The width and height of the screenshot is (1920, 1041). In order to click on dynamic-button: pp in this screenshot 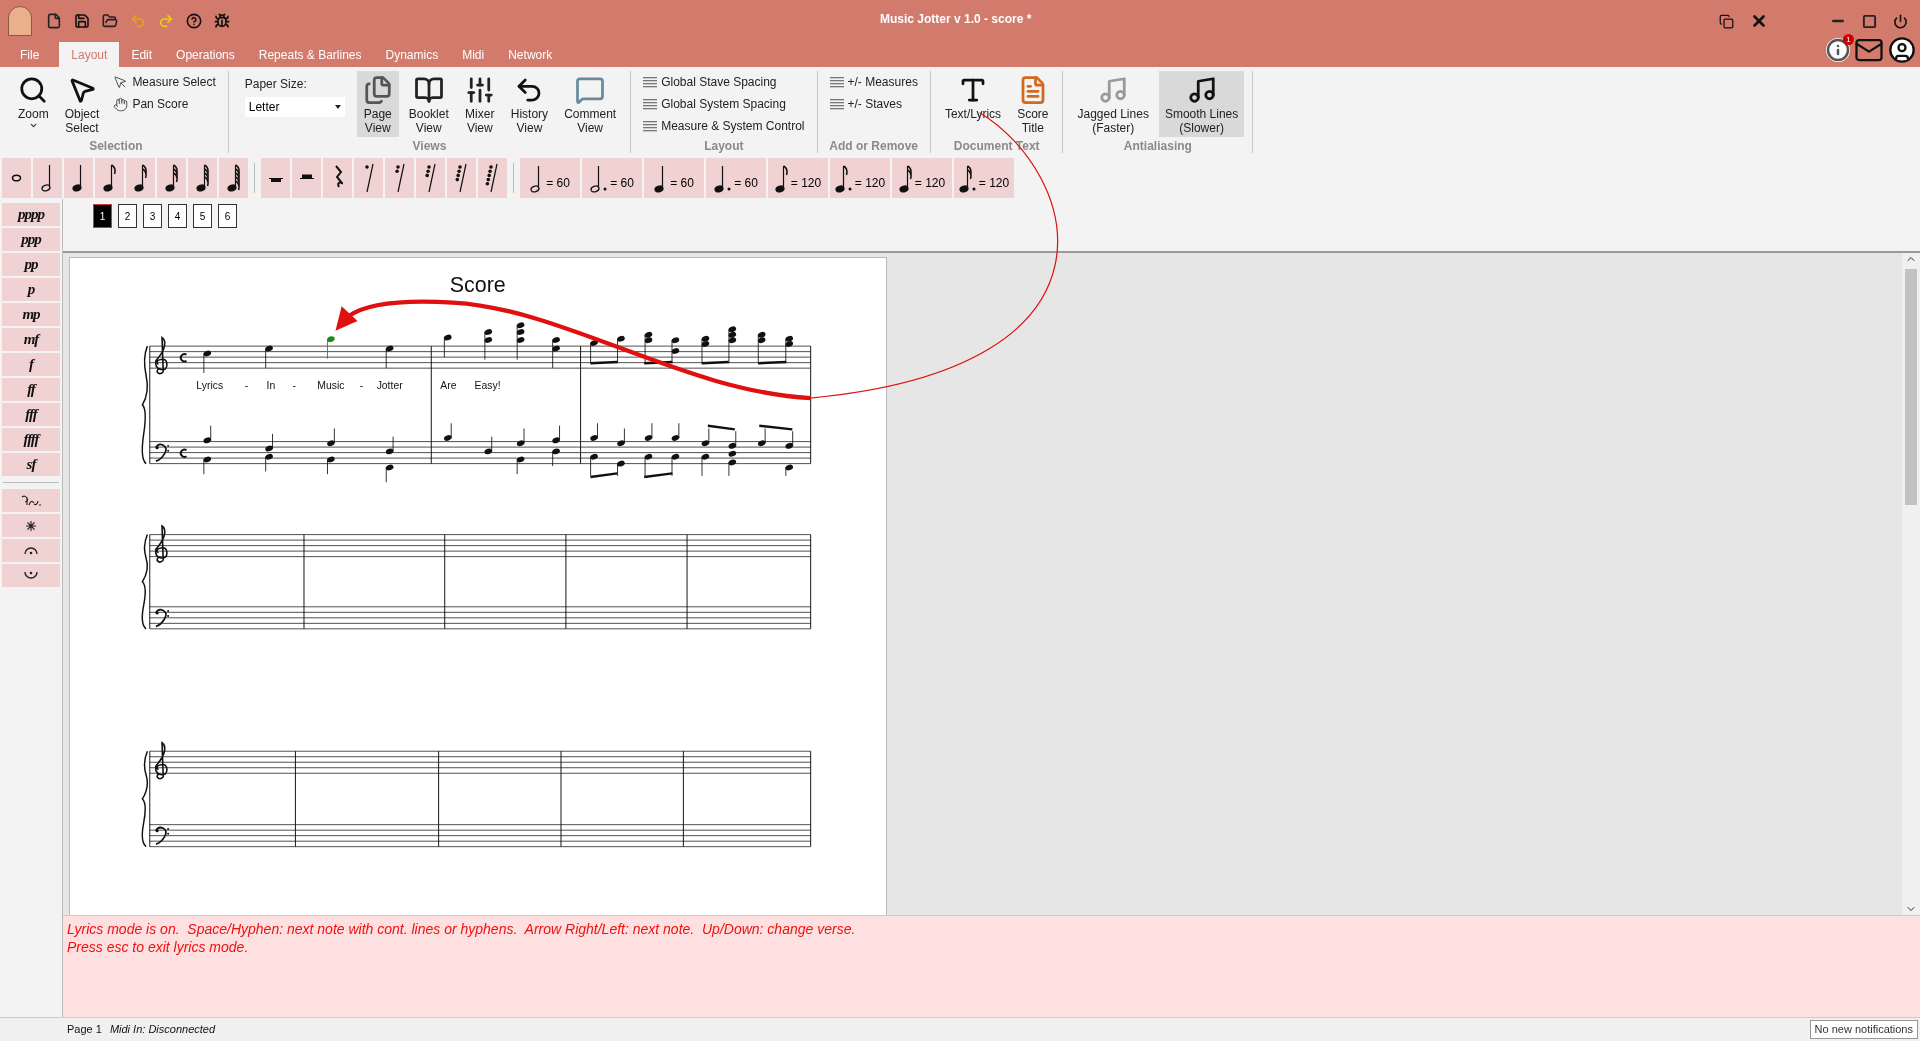, I will do `click(31, 264)`.